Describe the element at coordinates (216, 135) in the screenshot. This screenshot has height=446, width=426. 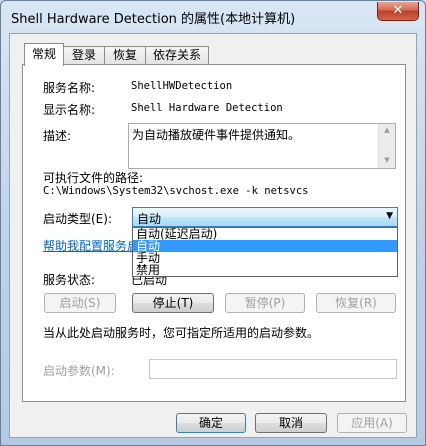
I see `description-text: 为自动播放硬件事件提供通知。` at that location.